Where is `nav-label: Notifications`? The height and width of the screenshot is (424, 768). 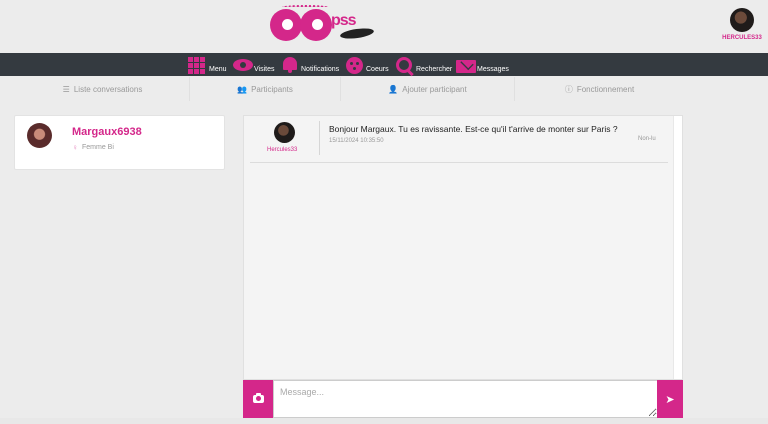
nav-label: Notifications is located at coordinates (320, 69).